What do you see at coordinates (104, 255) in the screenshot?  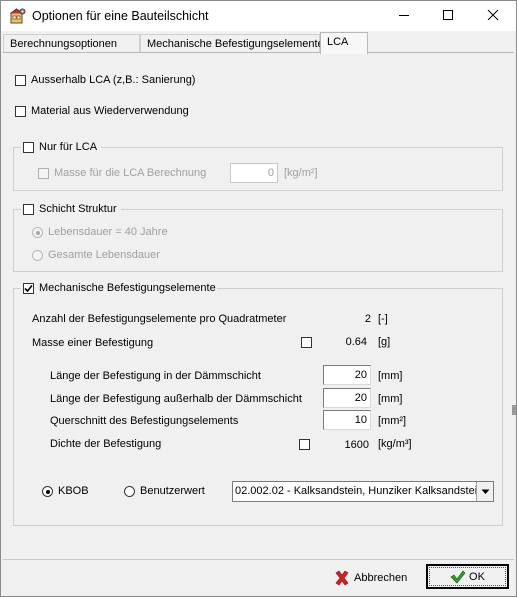 I see `total-lifetime-label: Gesamte Lebensdauer` at bounding box center [104, 255].